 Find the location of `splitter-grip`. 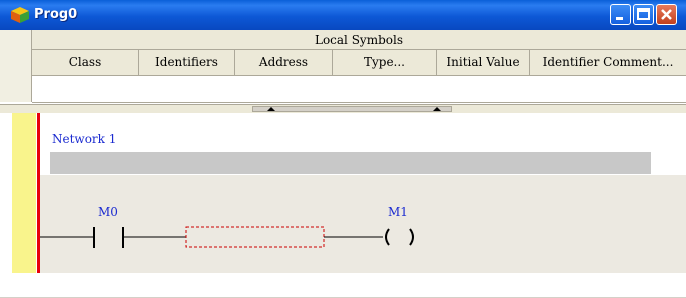

splitter-grip is located at coordinates (352, 109).